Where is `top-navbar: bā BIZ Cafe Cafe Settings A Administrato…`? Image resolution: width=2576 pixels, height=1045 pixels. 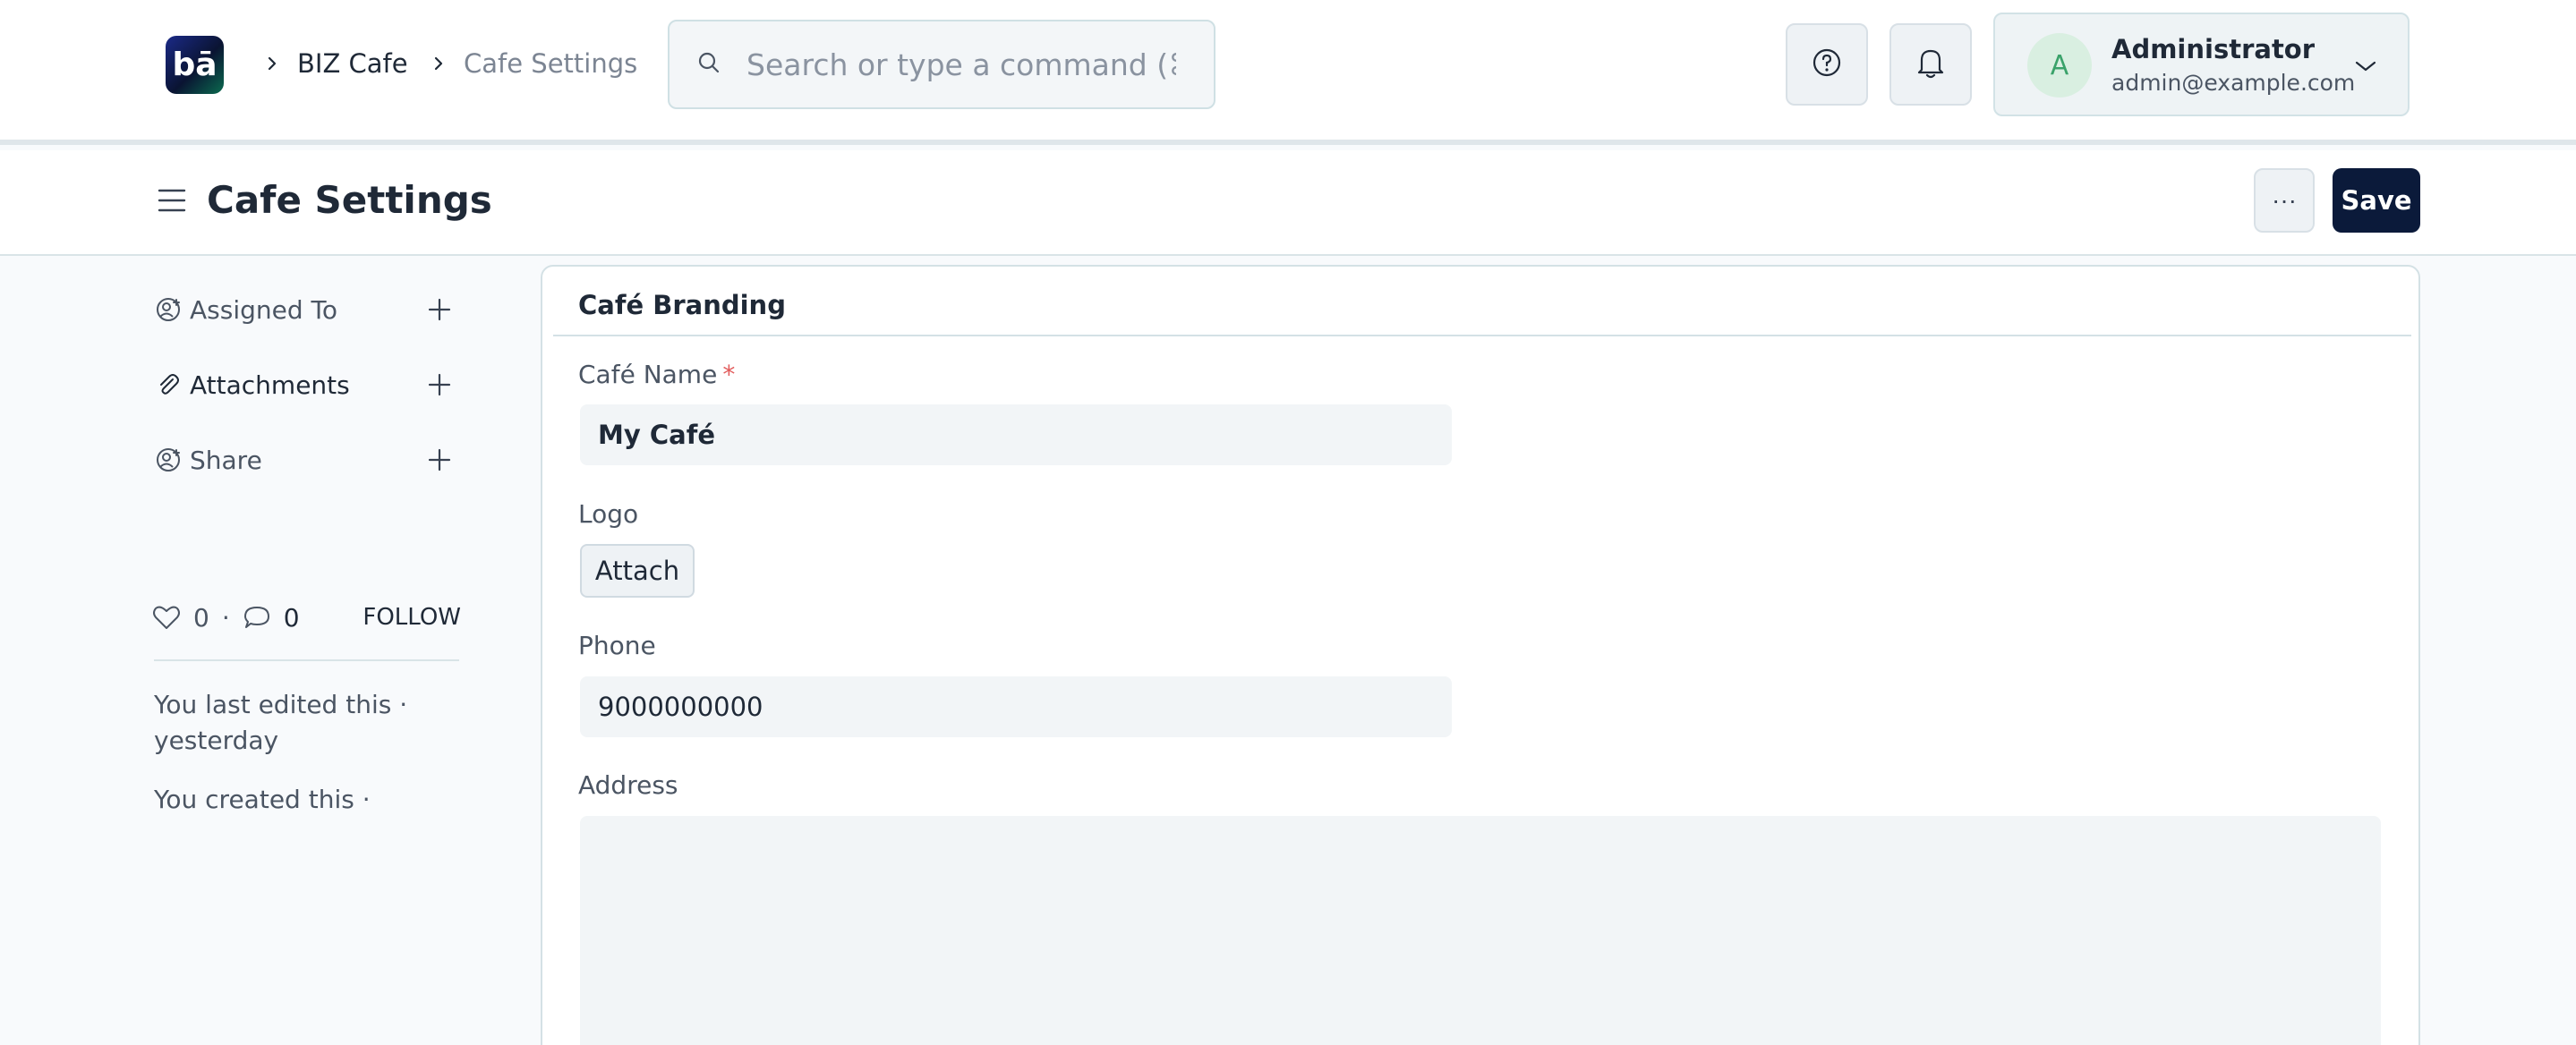 top-navbar: bā BIZ Cafe Cafe Settings A Administrato… is located at coordinates (1288, 72).